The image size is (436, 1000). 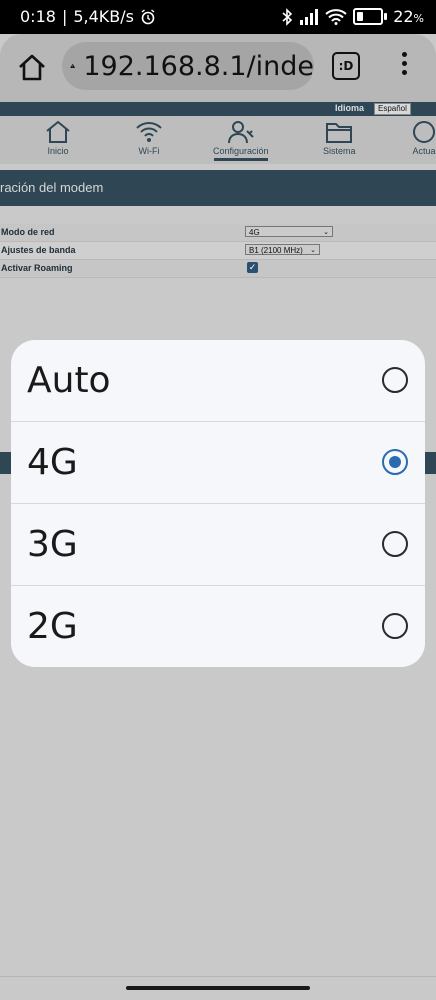 I want to click on option-auto: Auto, so click(x=218, y=381).